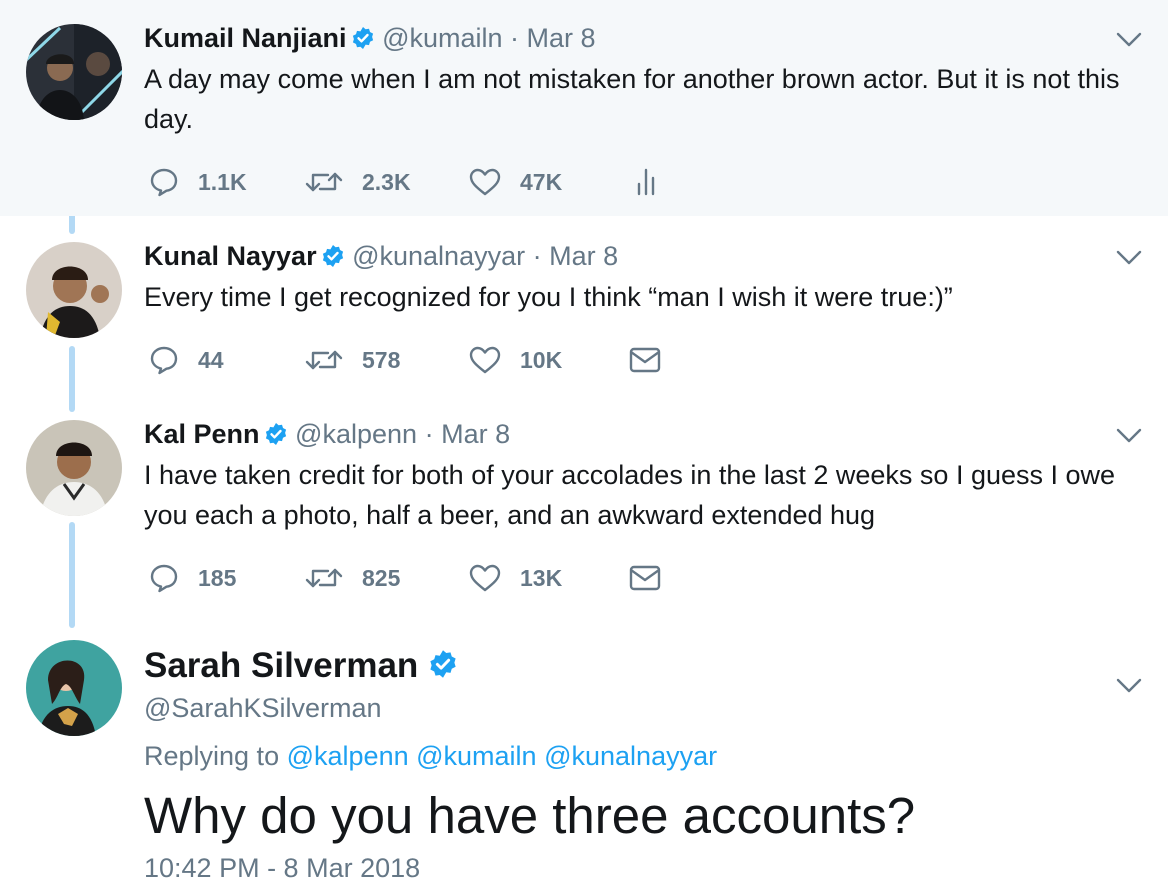 This screenshot has height=896, width=1168. I want to click on like-button: 13K, so click(515, 578).